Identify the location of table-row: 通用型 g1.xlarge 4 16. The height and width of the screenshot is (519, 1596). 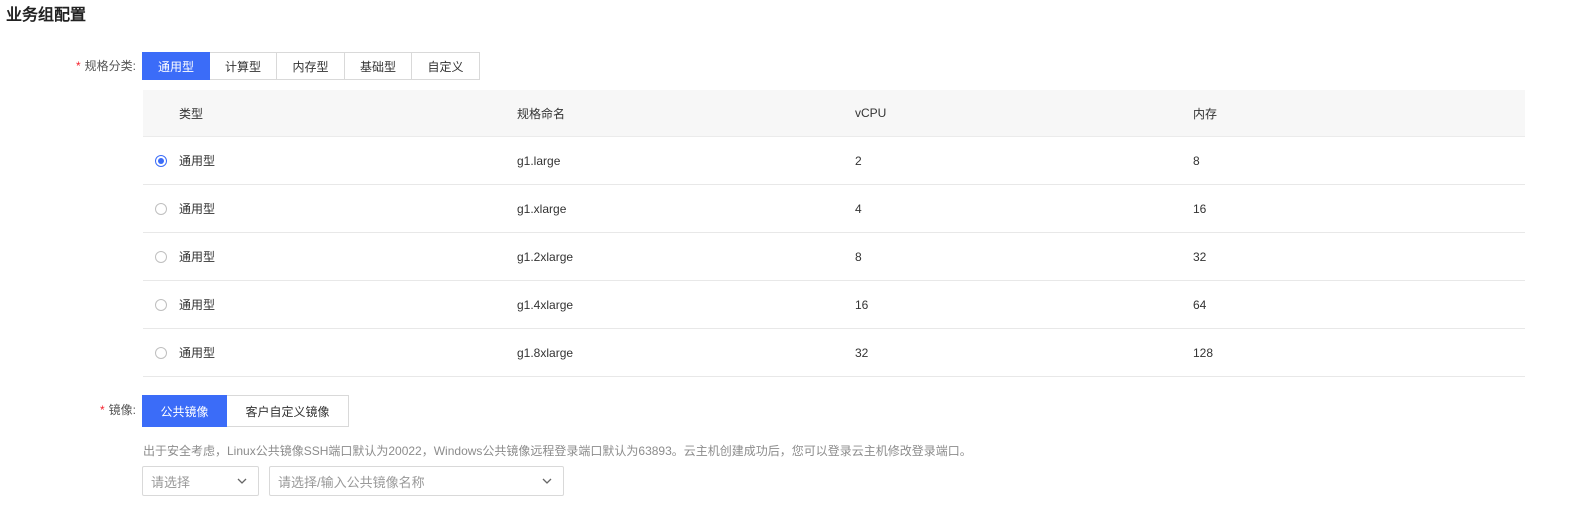
(834, 209).